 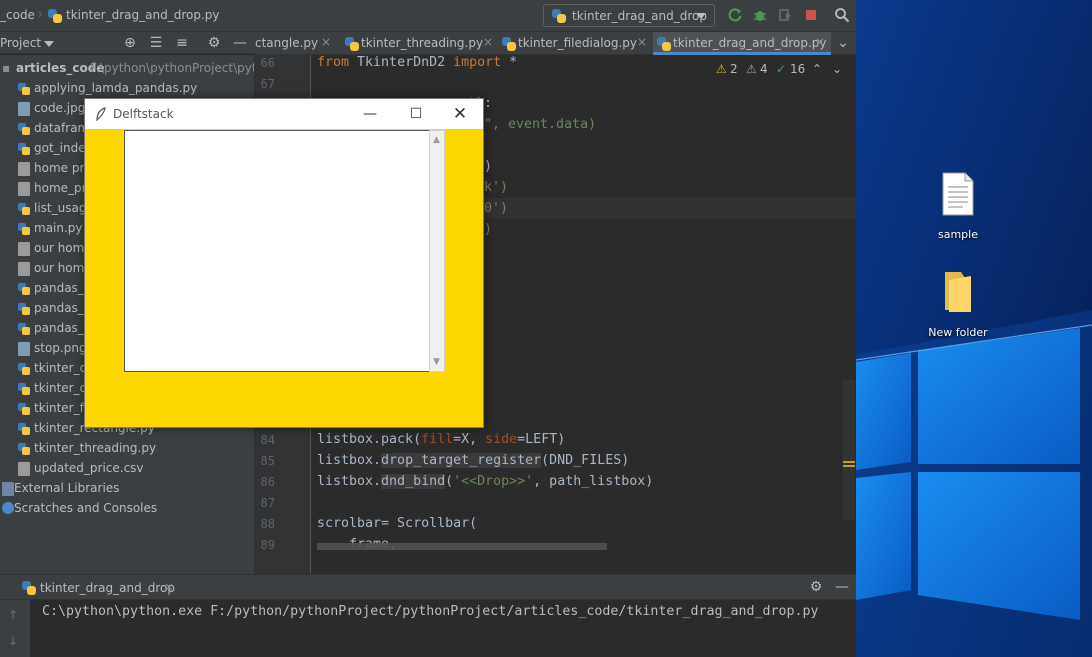 I want to click on tree-scratches-label: Scratches and Consoles, so click(x=86, y=508).